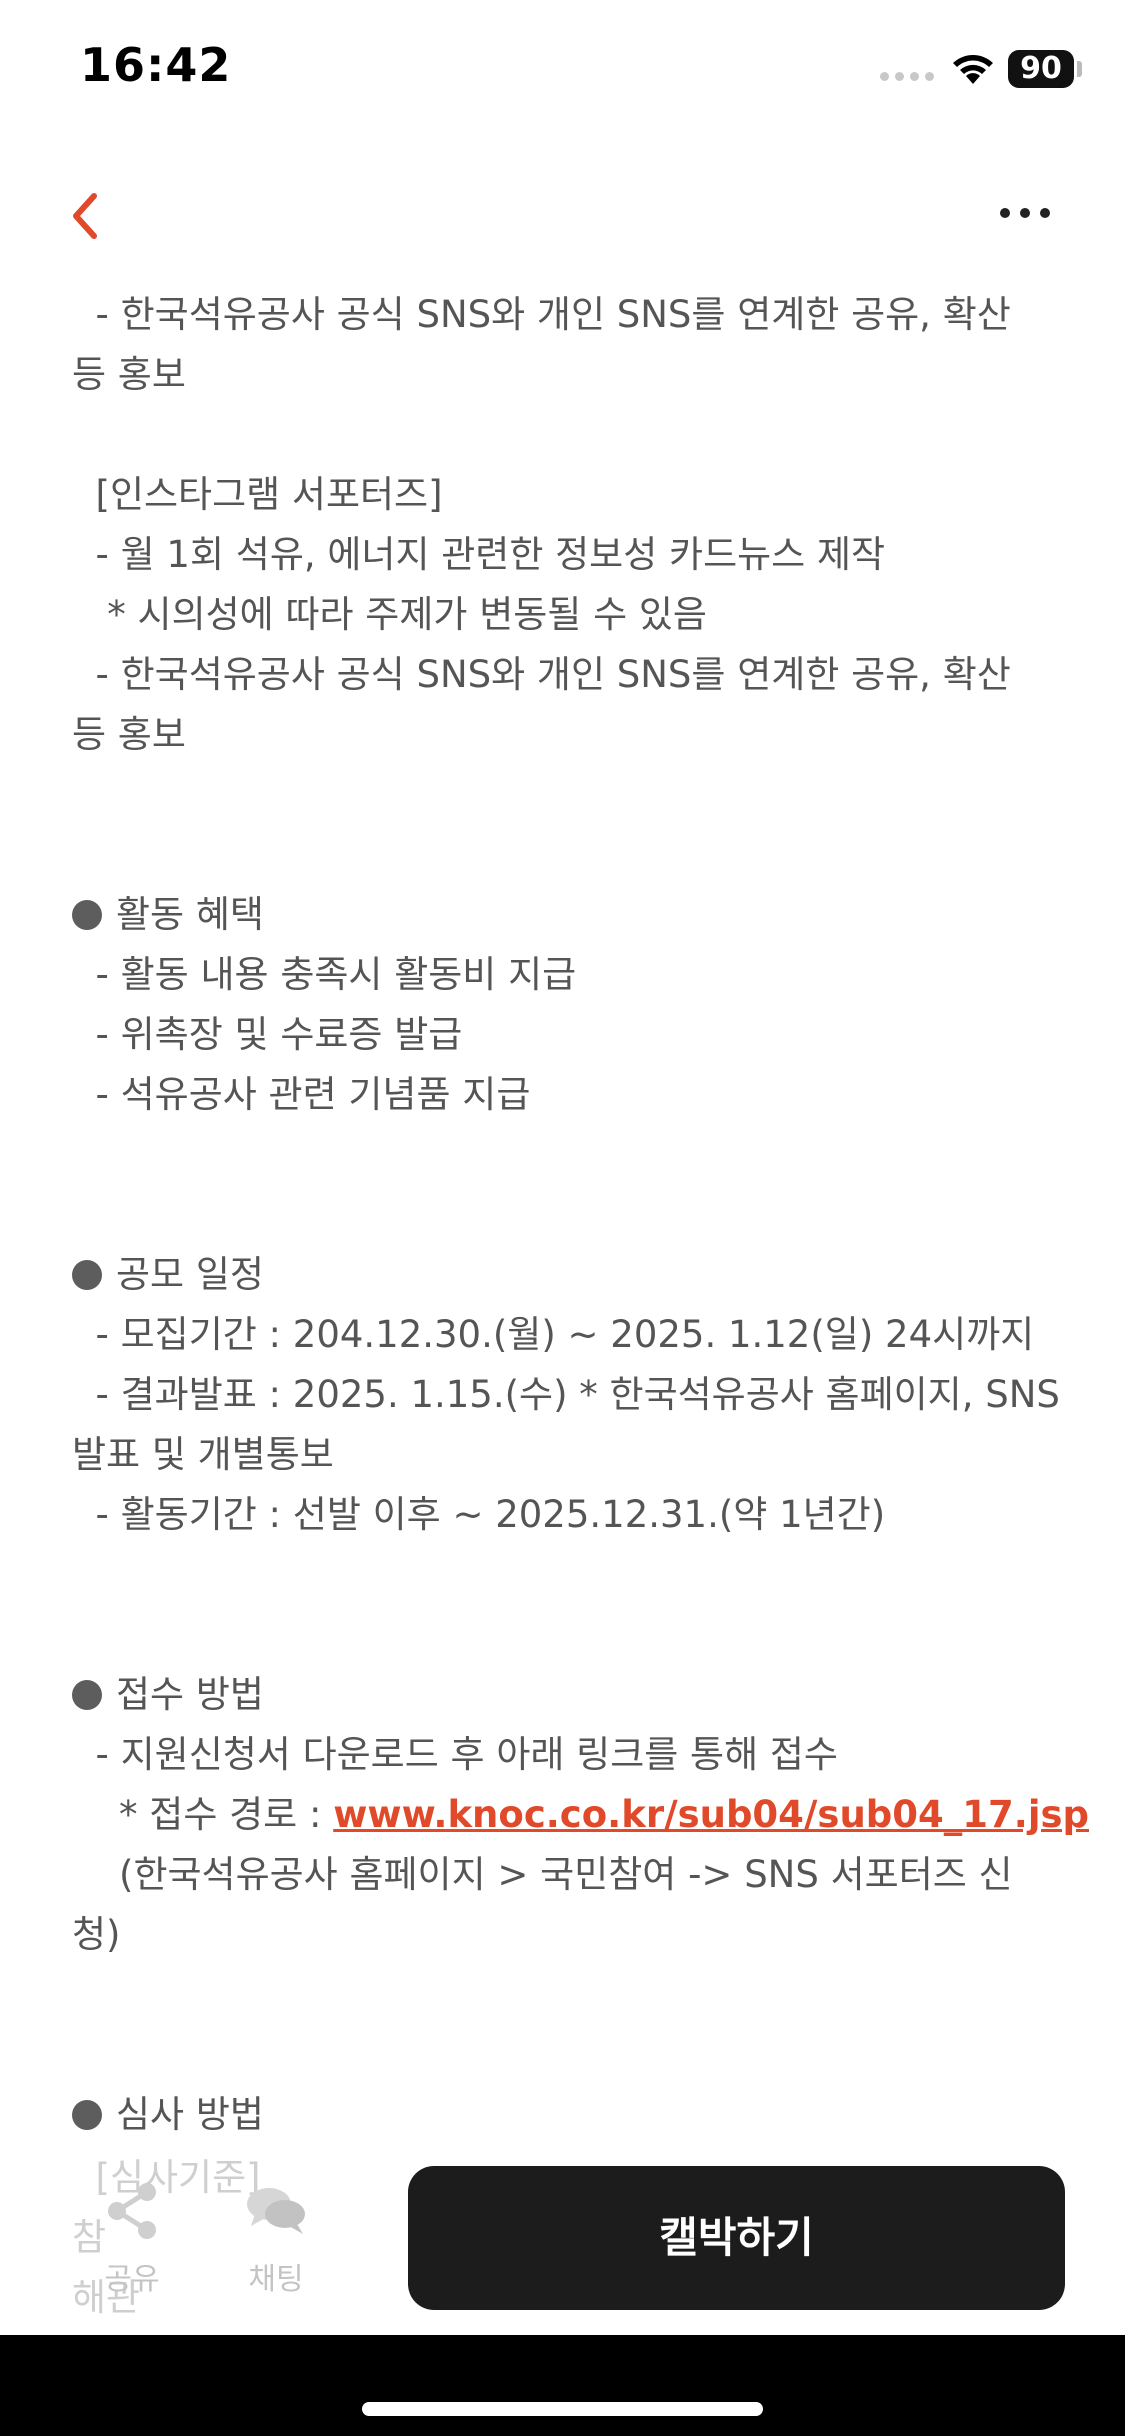  What do you see at coordinates (479, 554) in the screenshot?
I see `text-line: - 월 1회 석유, 에너지 관련한 정보성 카드뉴스 제작` at bounding box center [479, 554].